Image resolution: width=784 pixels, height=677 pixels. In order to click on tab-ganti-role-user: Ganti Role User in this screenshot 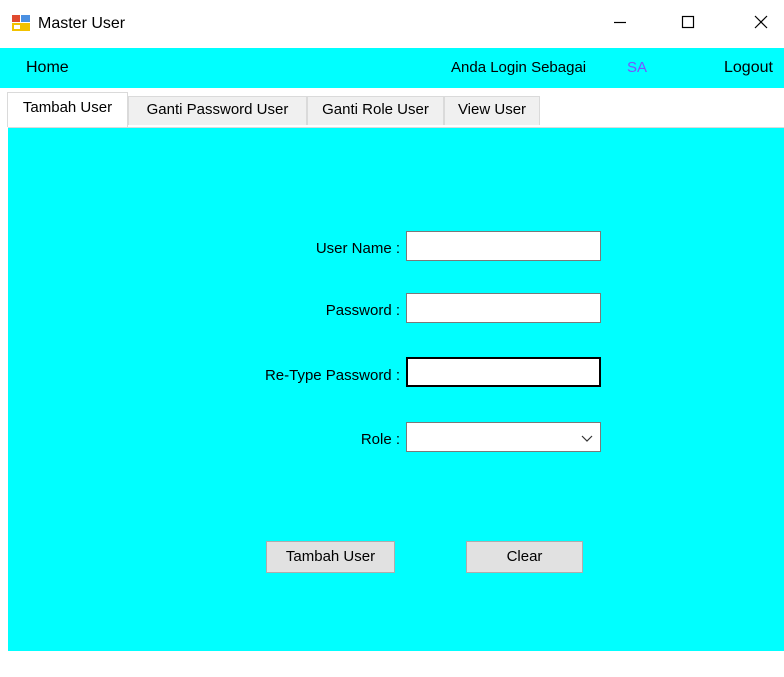, I will do `click(375, 110)`.